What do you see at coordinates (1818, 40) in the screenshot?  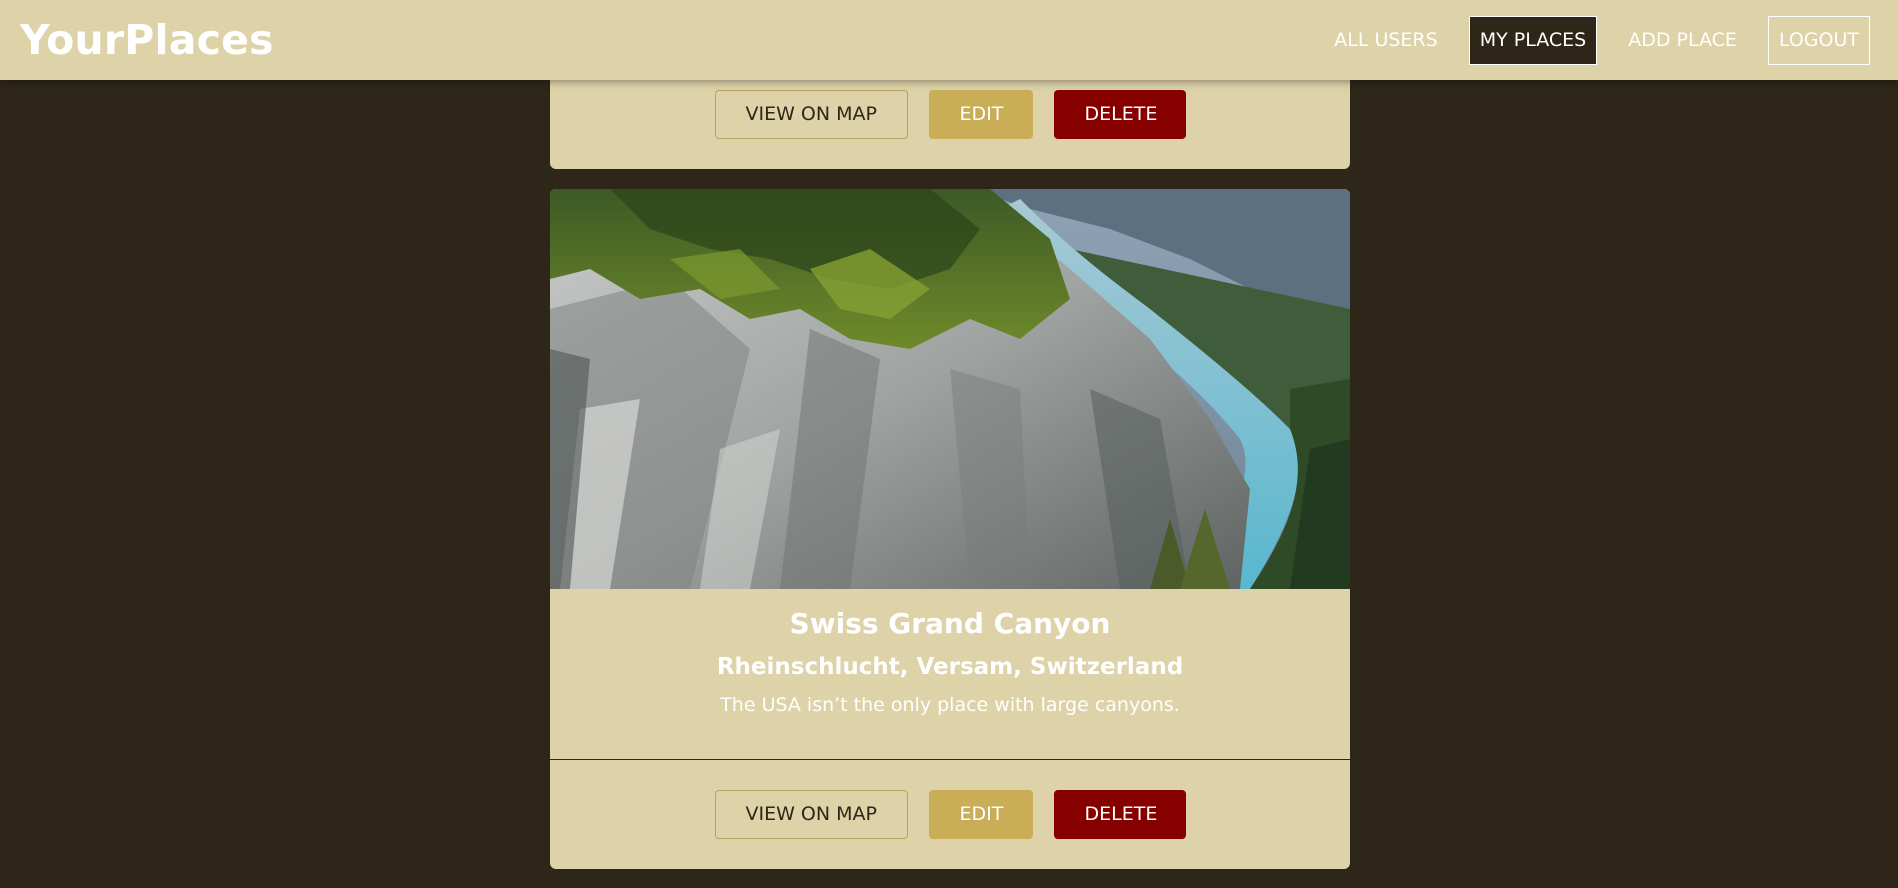 I see `logout-button: LOGOUT` at bounding box center [1818, 40].